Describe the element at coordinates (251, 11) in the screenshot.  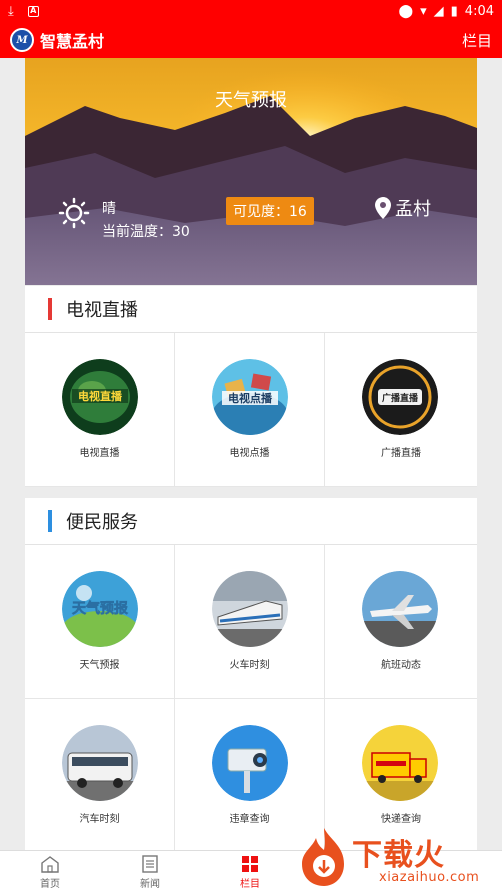
I see `status-bar: ⤓ A ⬤ ▾ ◢ ▮ 4:04` at that location.